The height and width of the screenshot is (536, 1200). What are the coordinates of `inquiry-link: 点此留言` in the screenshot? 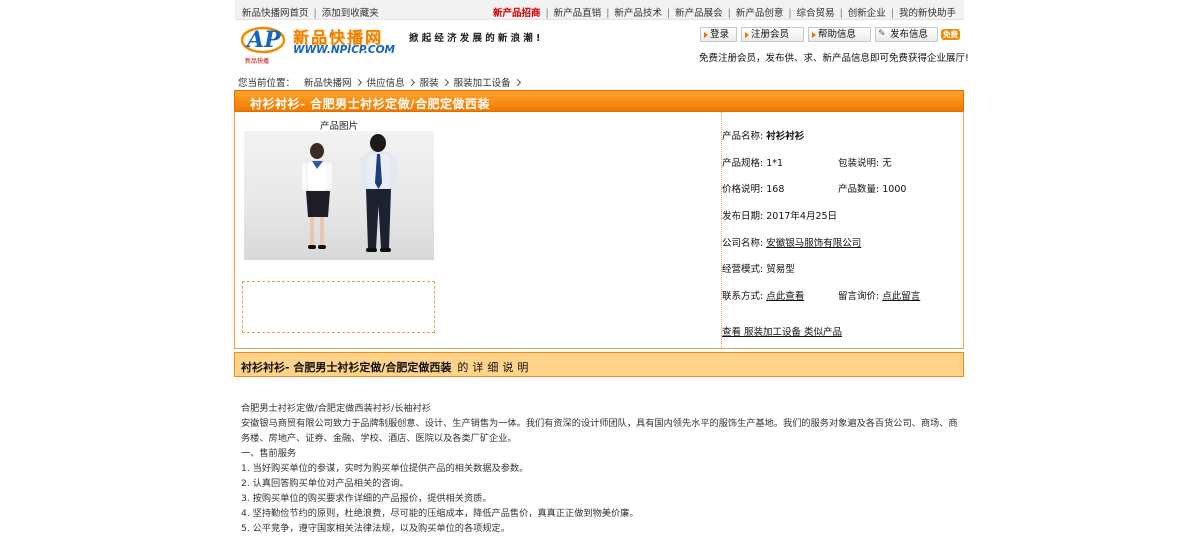 It's located at (901, 296).